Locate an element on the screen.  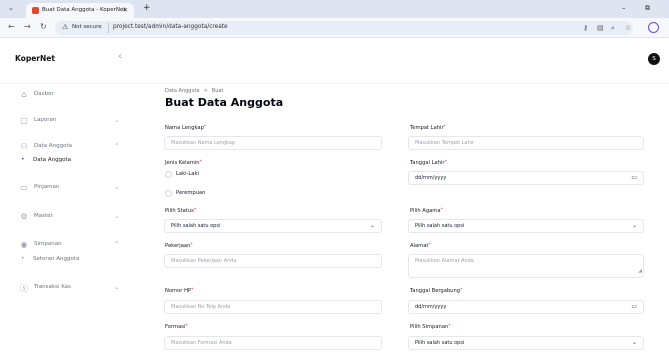
label-text: Nama Lengkap is located at coordinates (184, 128).